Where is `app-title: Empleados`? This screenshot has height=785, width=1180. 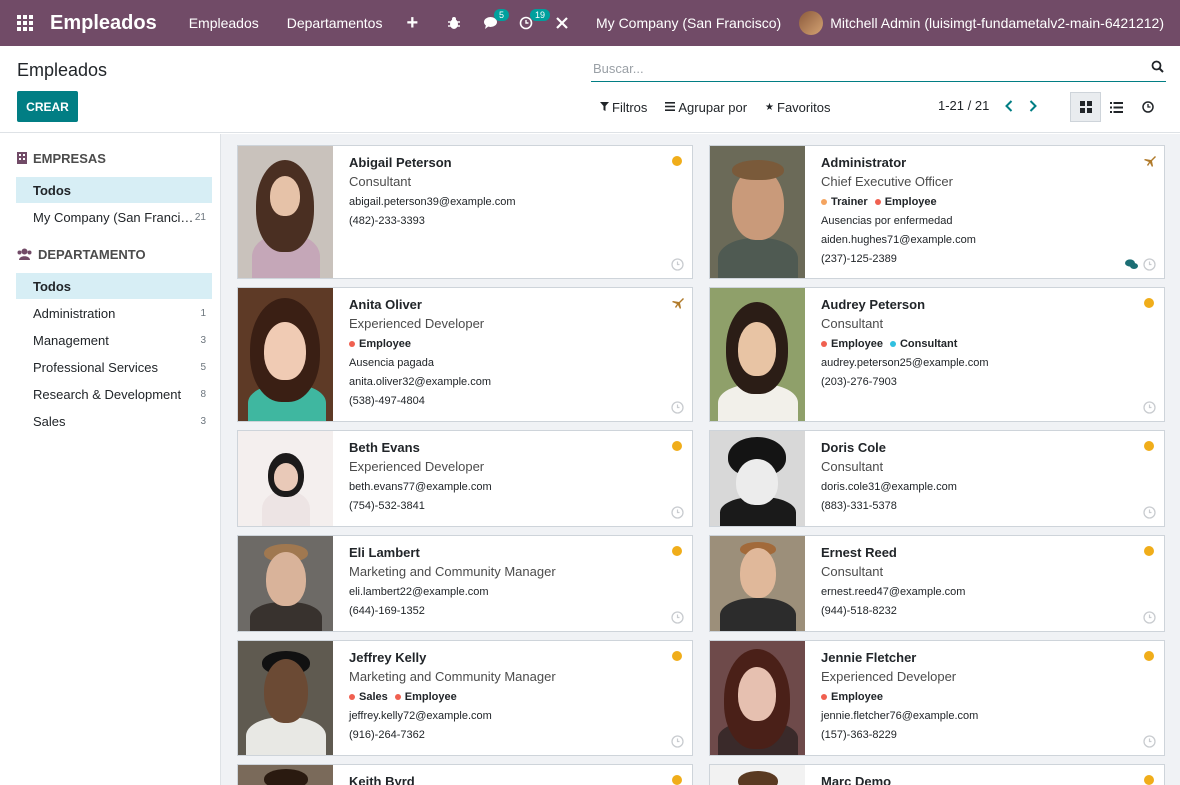
app-title: Empleados is located at coordinates (103, 23).